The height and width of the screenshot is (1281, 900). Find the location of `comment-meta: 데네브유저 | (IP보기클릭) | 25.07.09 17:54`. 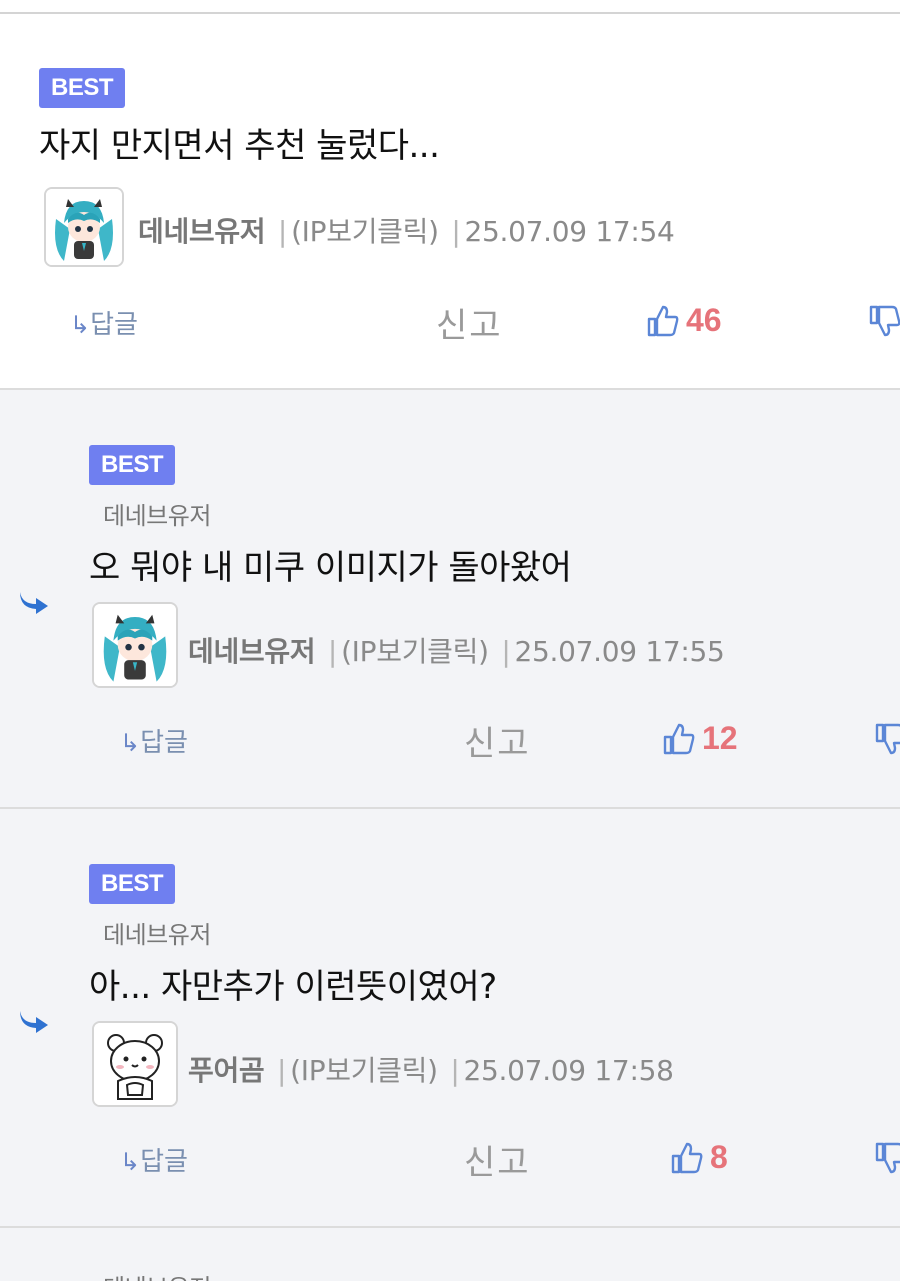

comment-meta: 데네브유저 | (IP보기클릭) | 25.07.09 17:54 is located at coordinates (406, 230).